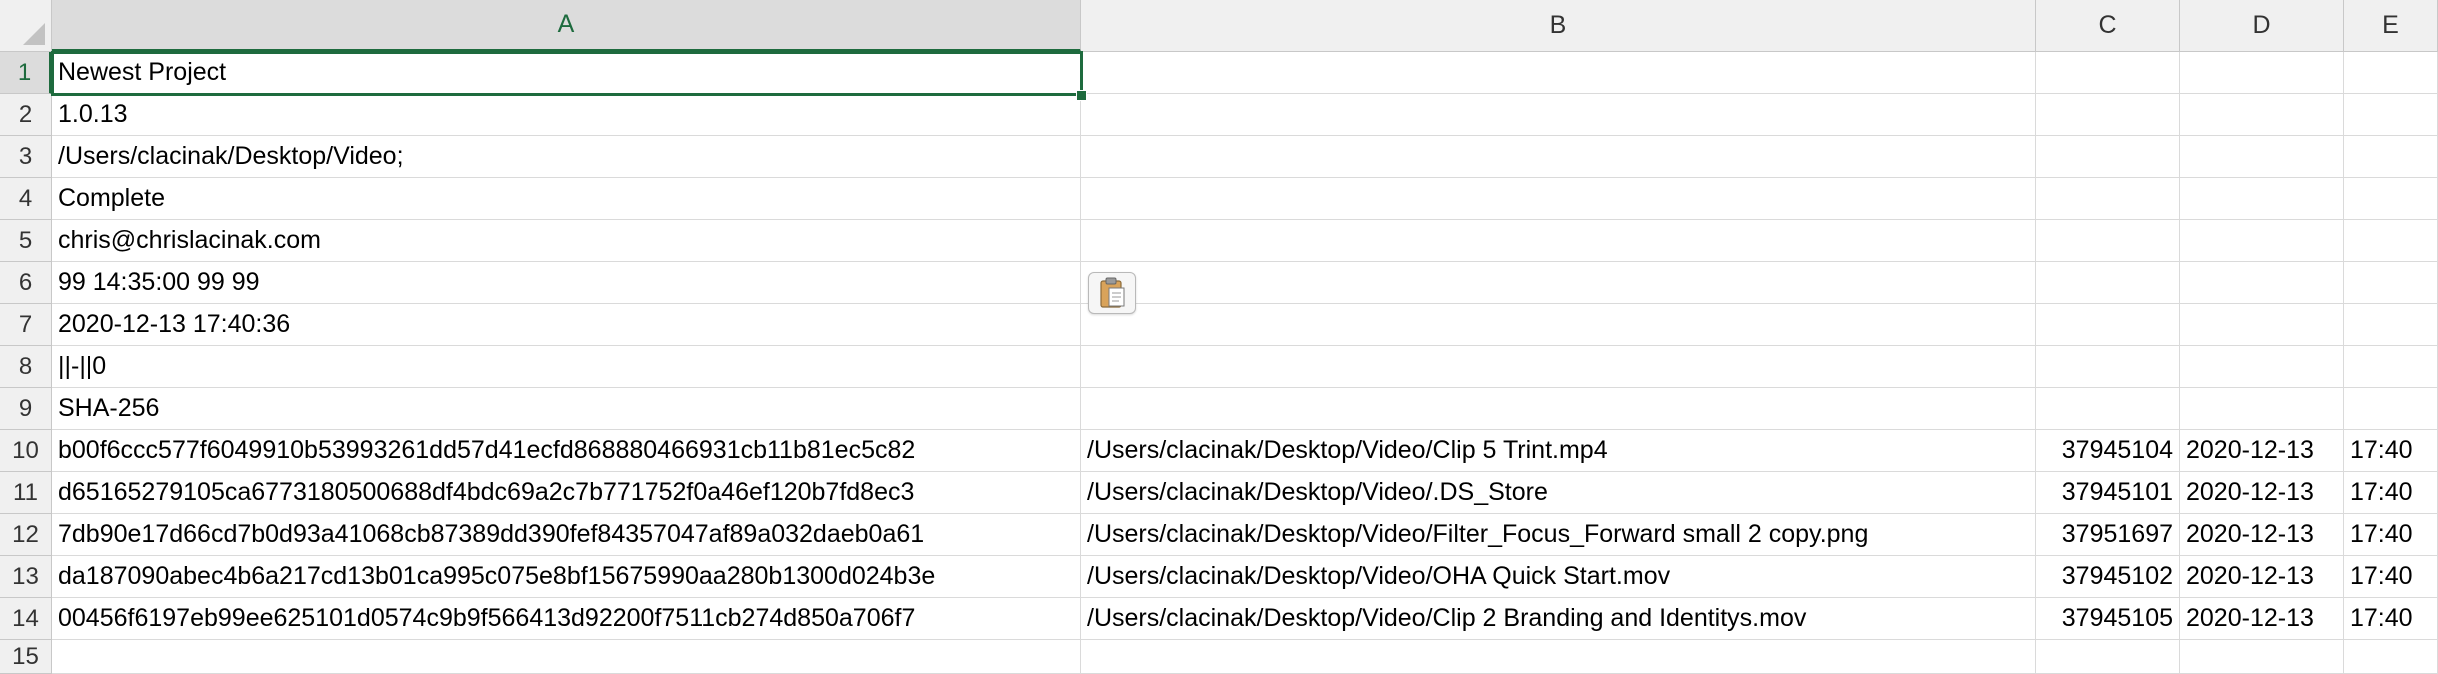 The width and height of the screenshot is (2438, 674). I want to click on cell-a2: 1.0.13, so click(566, 115).